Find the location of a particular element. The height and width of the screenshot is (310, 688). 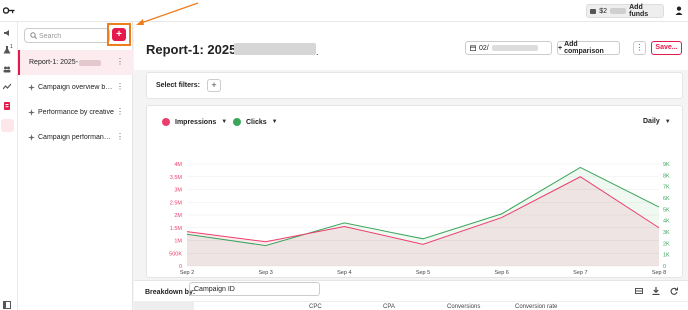

refresh-icon is located at coordinates (674, 291).